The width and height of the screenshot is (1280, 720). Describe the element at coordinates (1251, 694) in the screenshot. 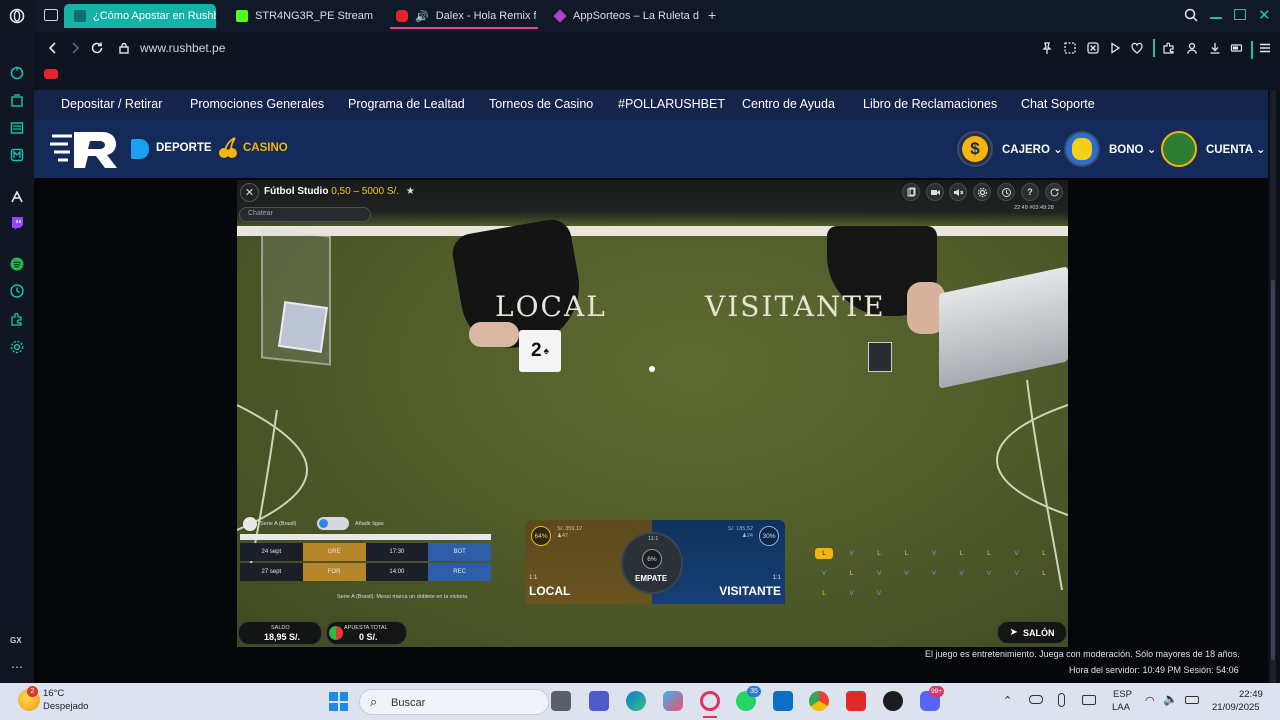

I see `clock-time: 22:49` at that location.